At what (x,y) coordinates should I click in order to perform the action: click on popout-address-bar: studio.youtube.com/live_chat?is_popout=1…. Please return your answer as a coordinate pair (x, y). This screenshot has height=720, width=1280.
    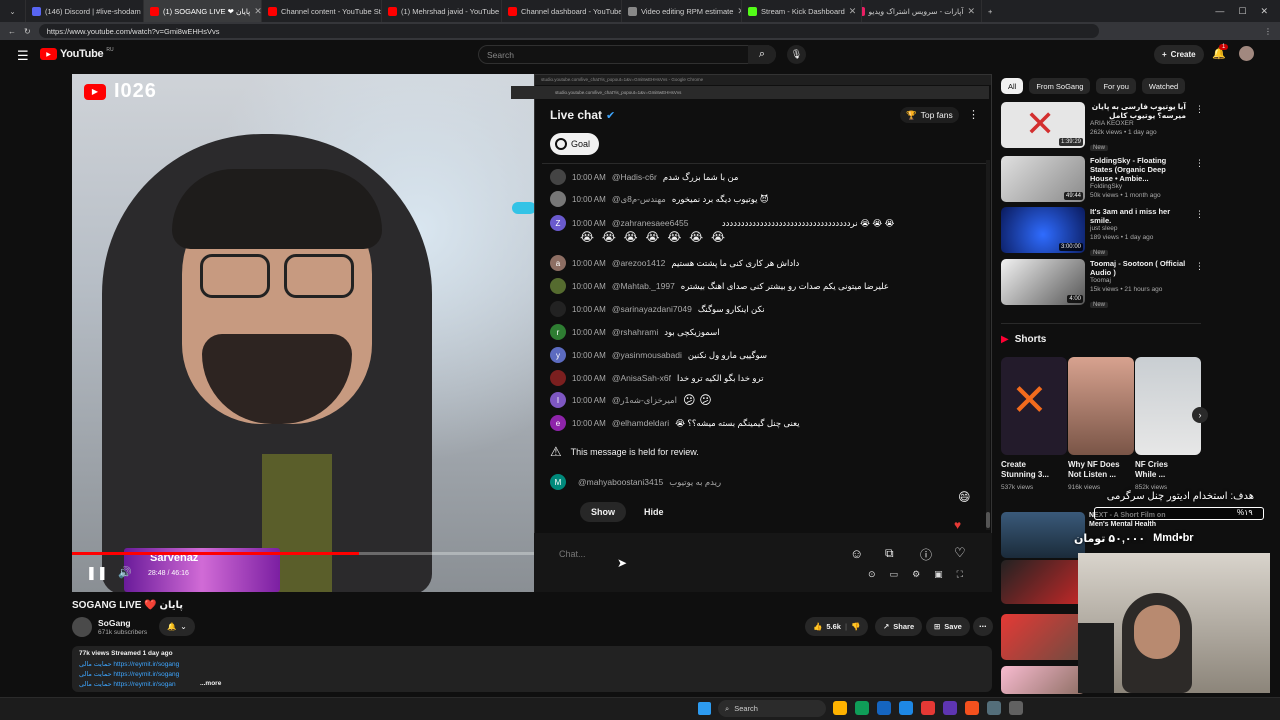
    Looking at the image, I should click on (750, 92).